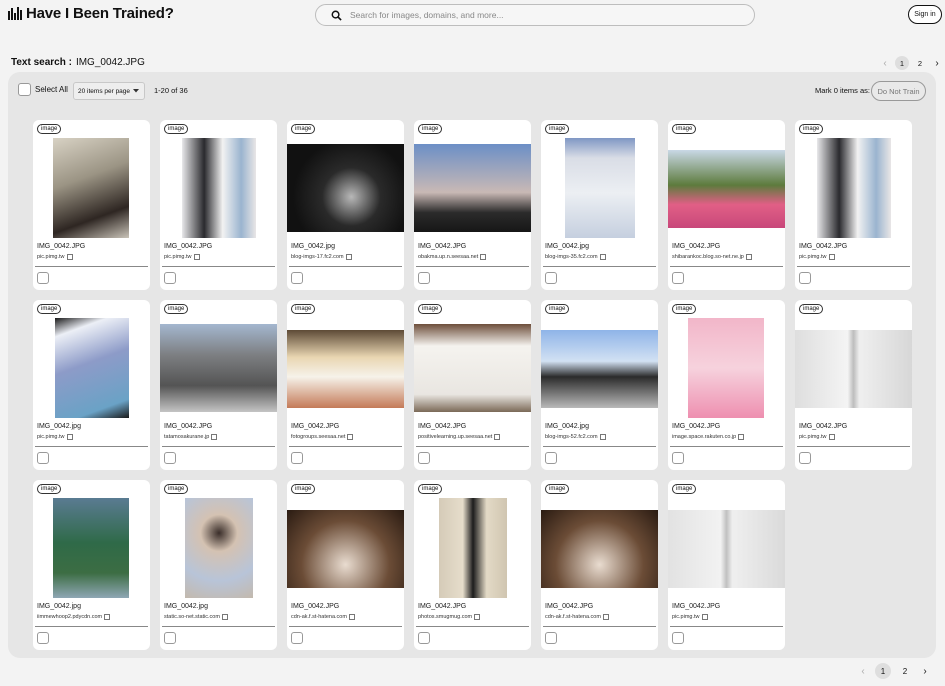  What do you see at coordinates (191, 437) in the screenshot?
I see `result-domain-link: tatamosakurane.jp` at bounding box center [191, 437].